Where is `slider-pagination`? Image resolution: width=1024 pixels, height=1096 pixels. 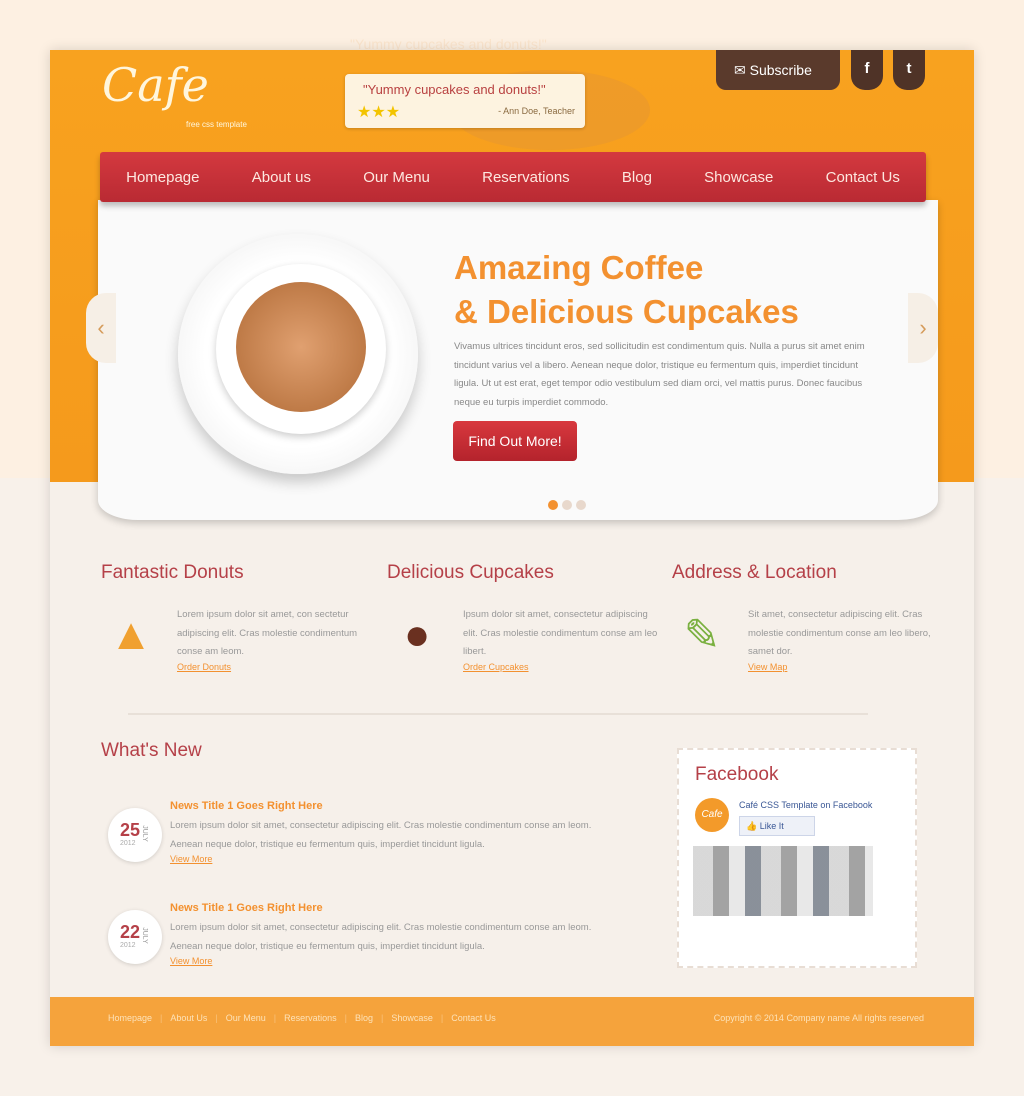 slider-pagination is located at coordinates (567, 505).